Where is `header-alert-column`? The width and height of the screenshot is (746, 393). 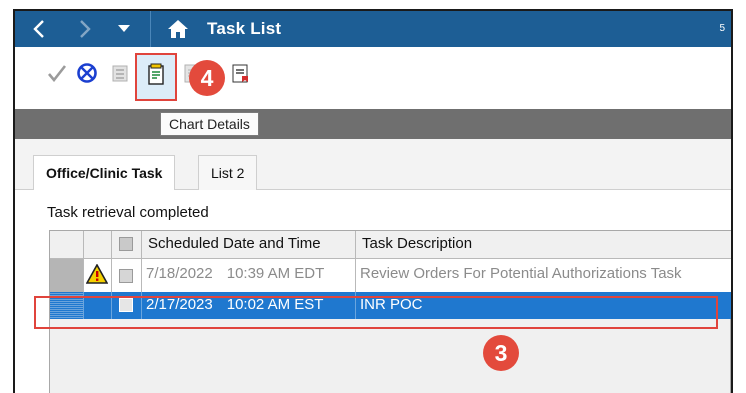 header-alert-column is located at coordinates (98, 244).